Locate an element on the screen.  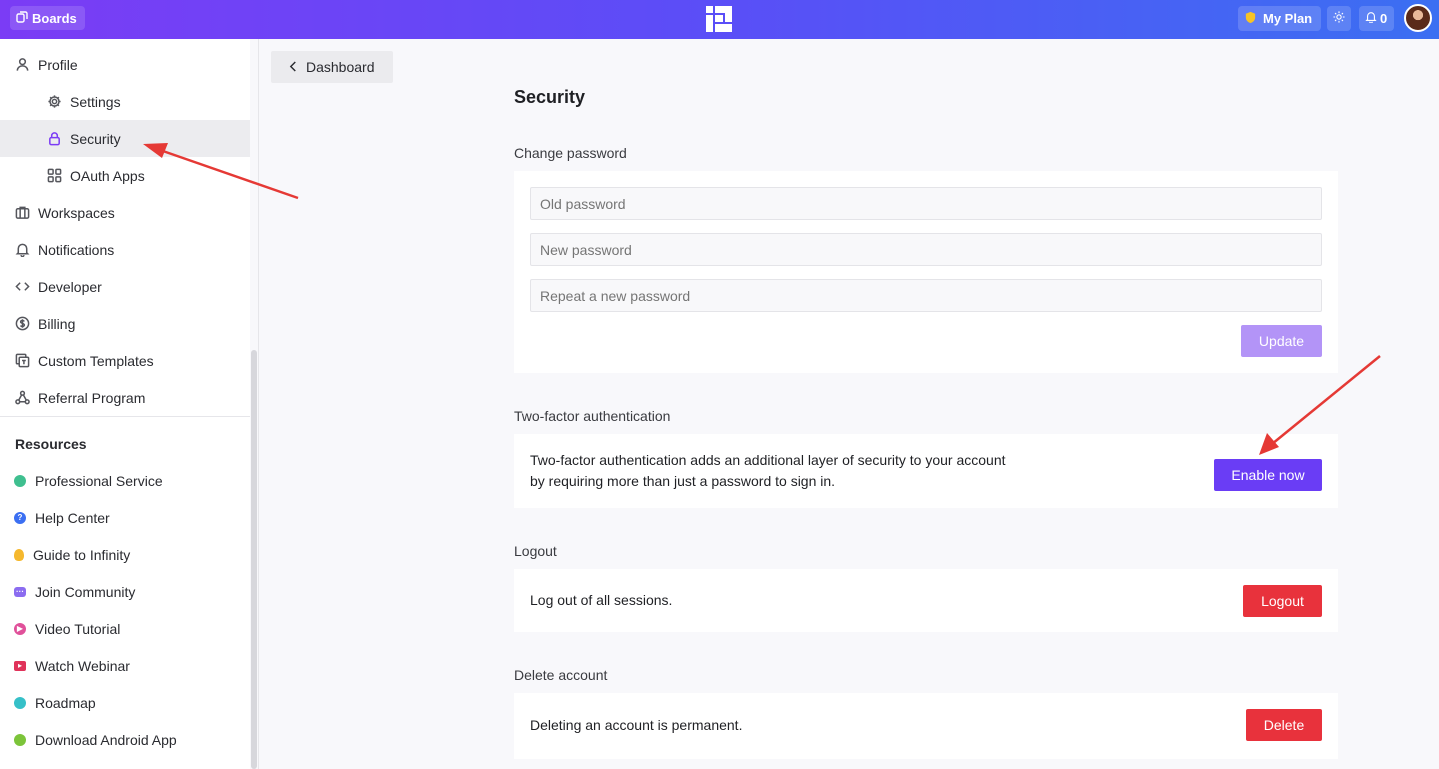
lock-icon is located at coordinates (54, 139).